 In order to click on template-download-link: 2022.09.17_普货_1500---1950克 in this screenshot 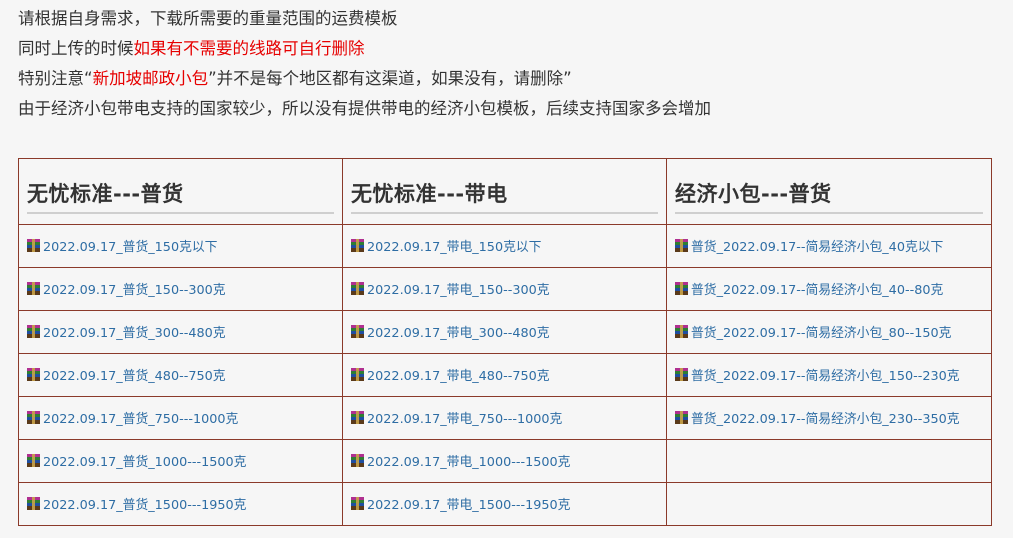, I will do `click(136, 503)`.